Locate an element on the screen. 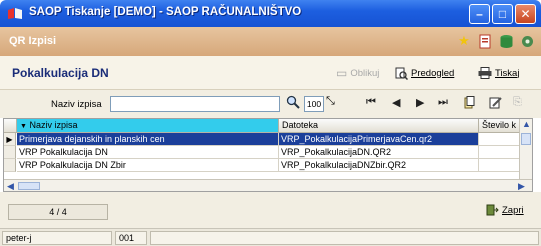 The width and height of the screenshot is (541, 246). cell-naziv: Primerjava dejanskih in planskih cen is located at coordinates (148, 139).